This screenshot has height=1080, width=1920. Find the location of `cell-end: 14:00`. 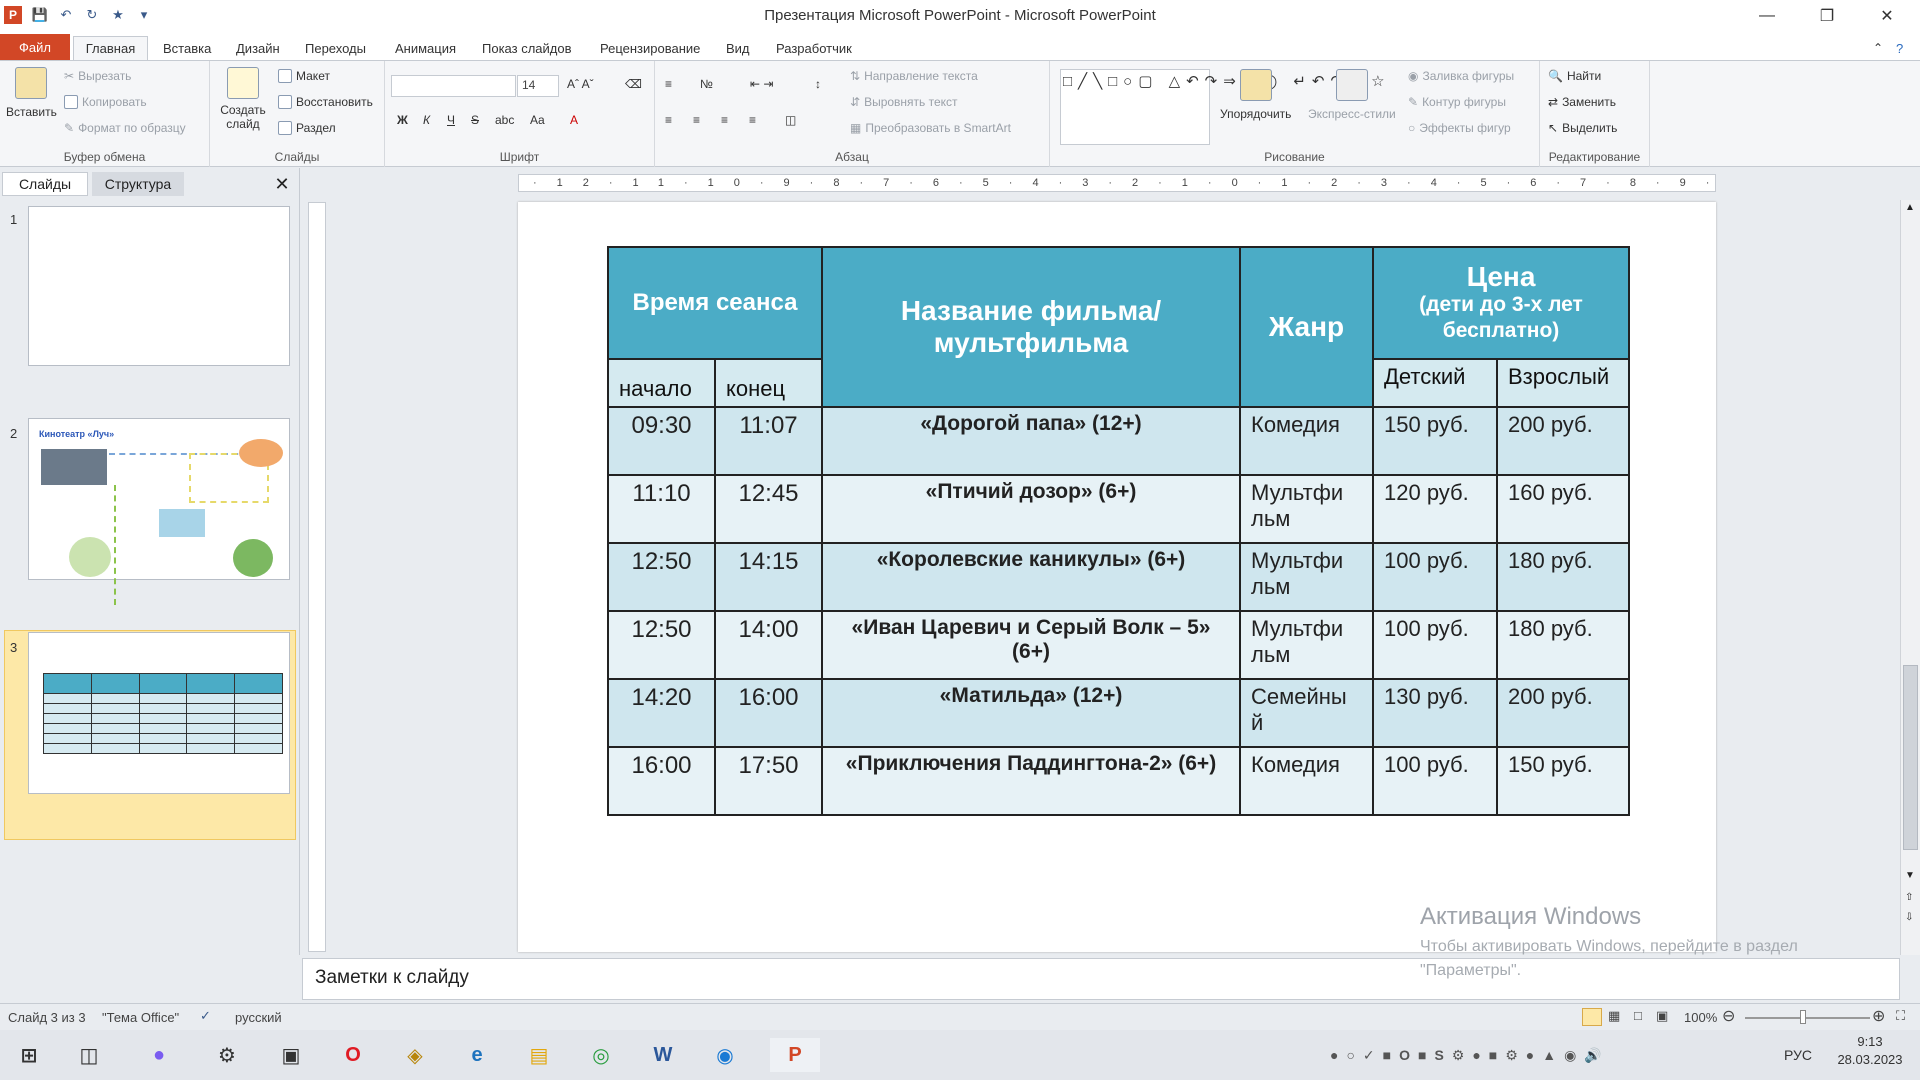

cell-end: 14:00 is located at coordinates (768, 645).